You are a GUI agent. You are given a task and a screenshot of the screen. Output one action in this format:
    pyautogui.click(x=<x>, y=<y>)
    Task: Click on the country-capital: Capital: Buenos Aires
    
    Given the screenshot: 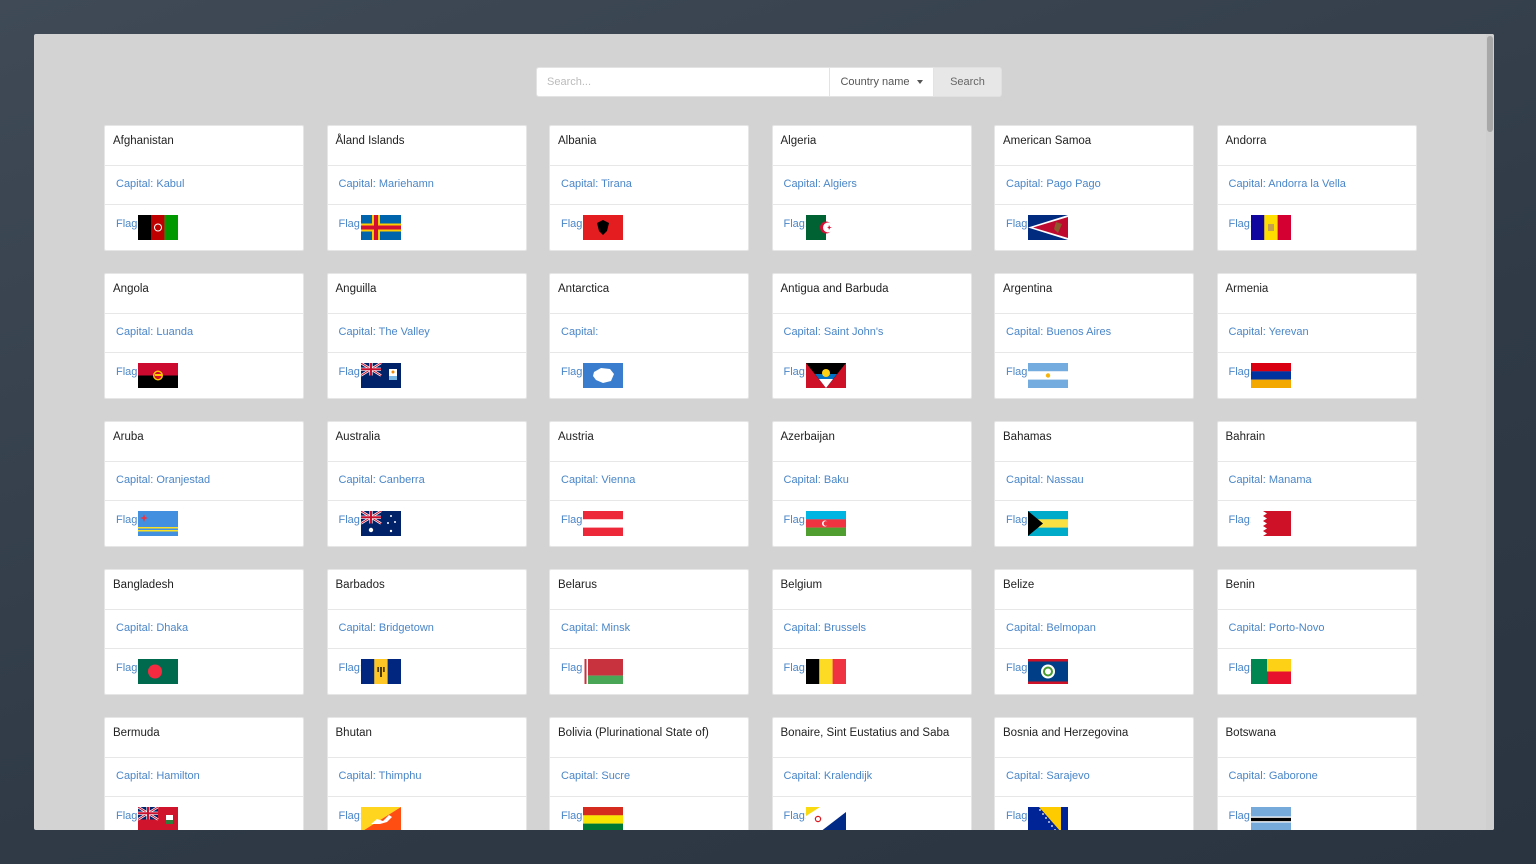 What is the action you would take?
    pyautogui.click(x=1094, y=333)
    